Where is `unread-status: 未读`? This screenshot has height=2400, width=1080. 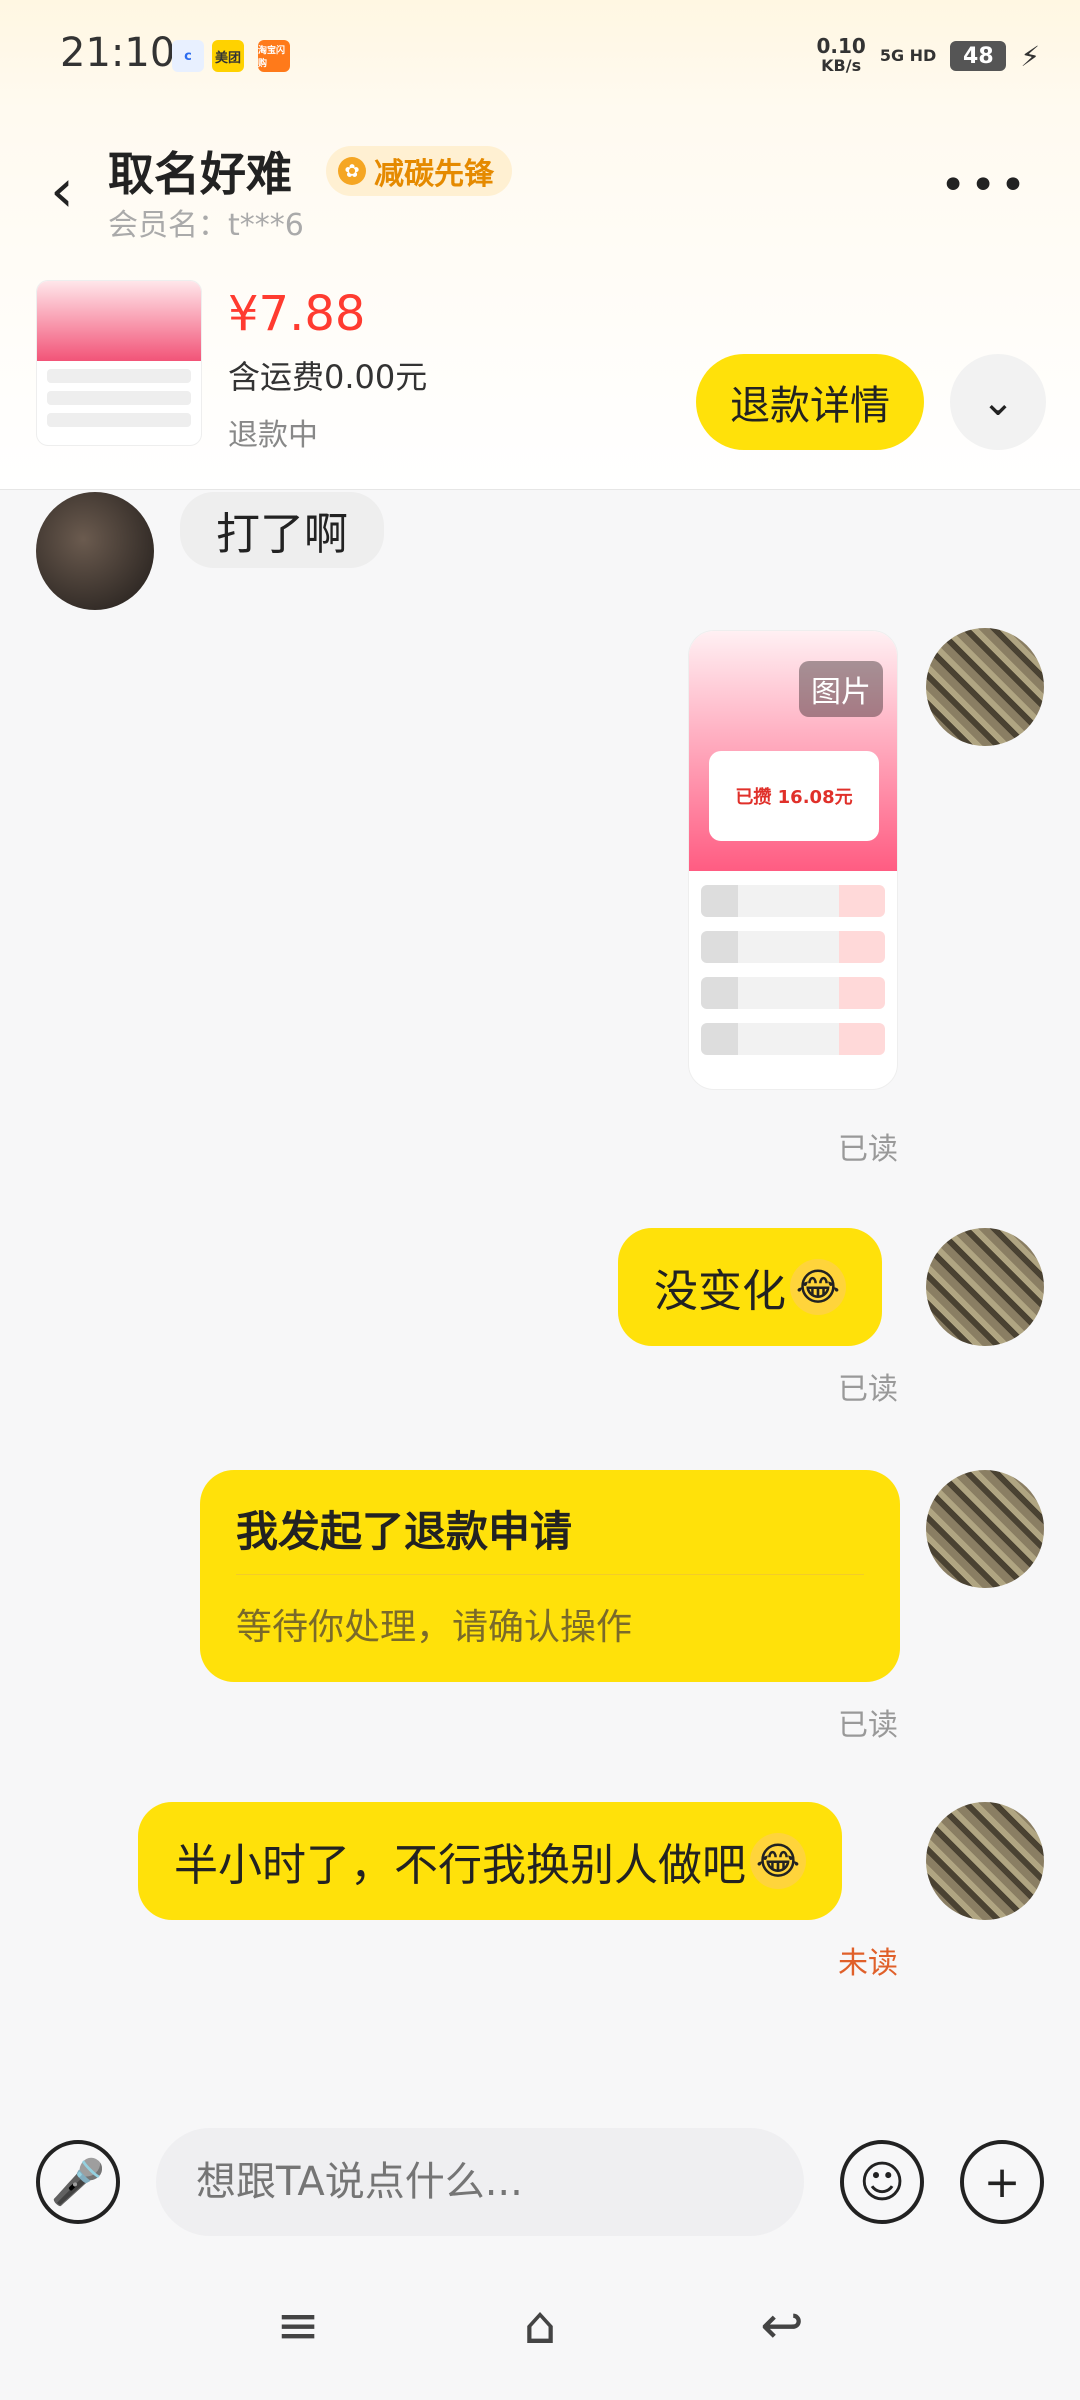 unread-status: 未读 is located at coordinates (868, 1963).